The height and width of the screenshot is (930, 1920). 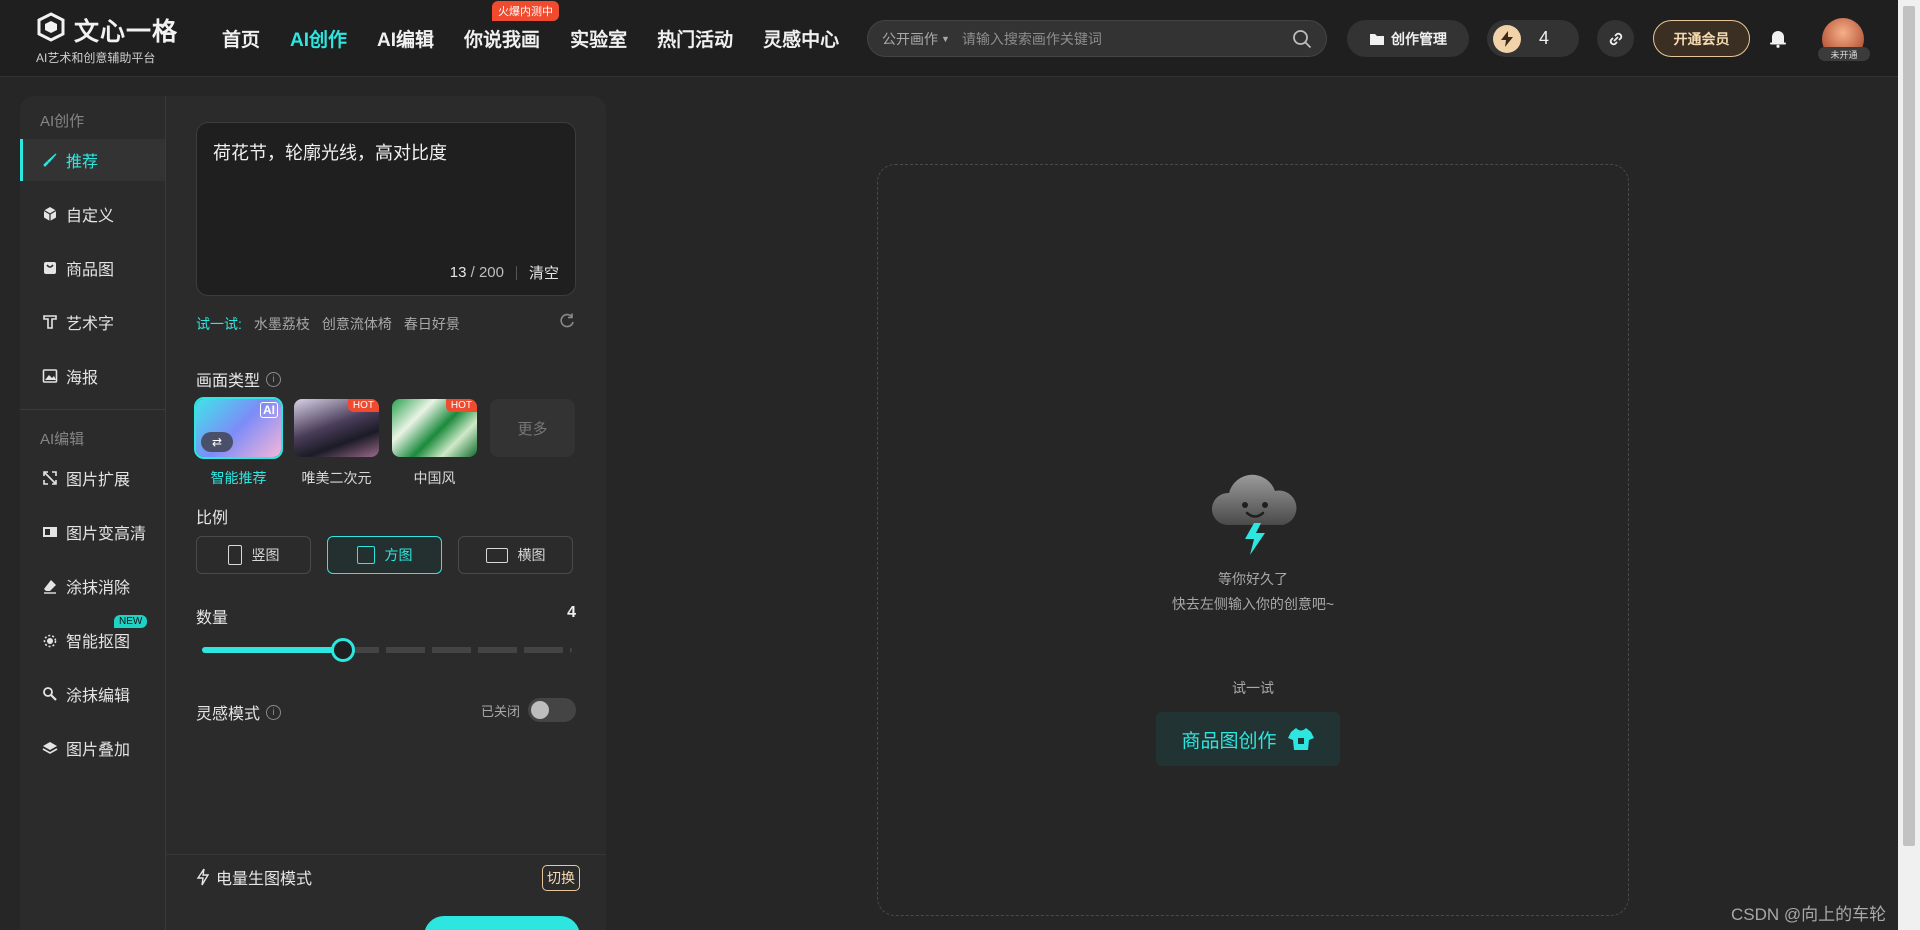 I want to click on ratio-landscape-button: 横图, so click(x=515, y=555).